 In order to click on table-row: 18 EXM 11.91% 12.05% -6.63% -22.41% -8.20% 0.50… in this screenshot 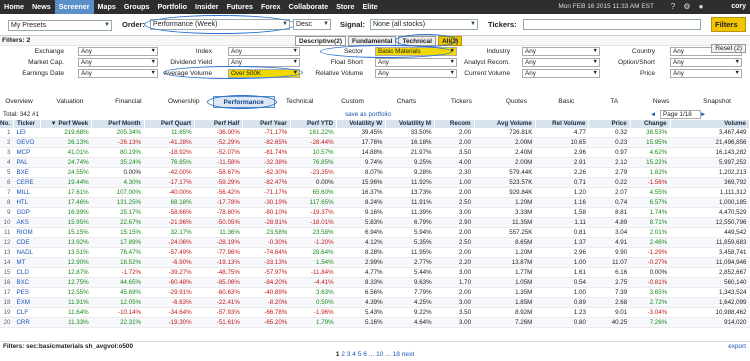, I will do `click(375, 302)`.